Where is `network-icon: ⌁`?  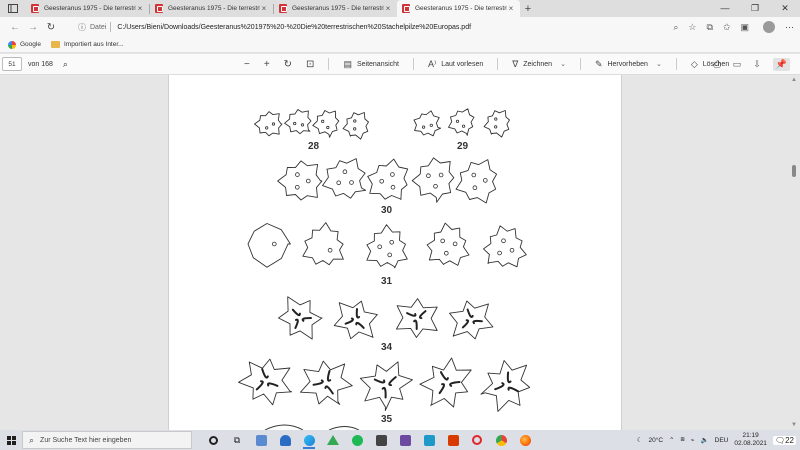
network-icon: ⌁ is located at coordinates (693, 440).